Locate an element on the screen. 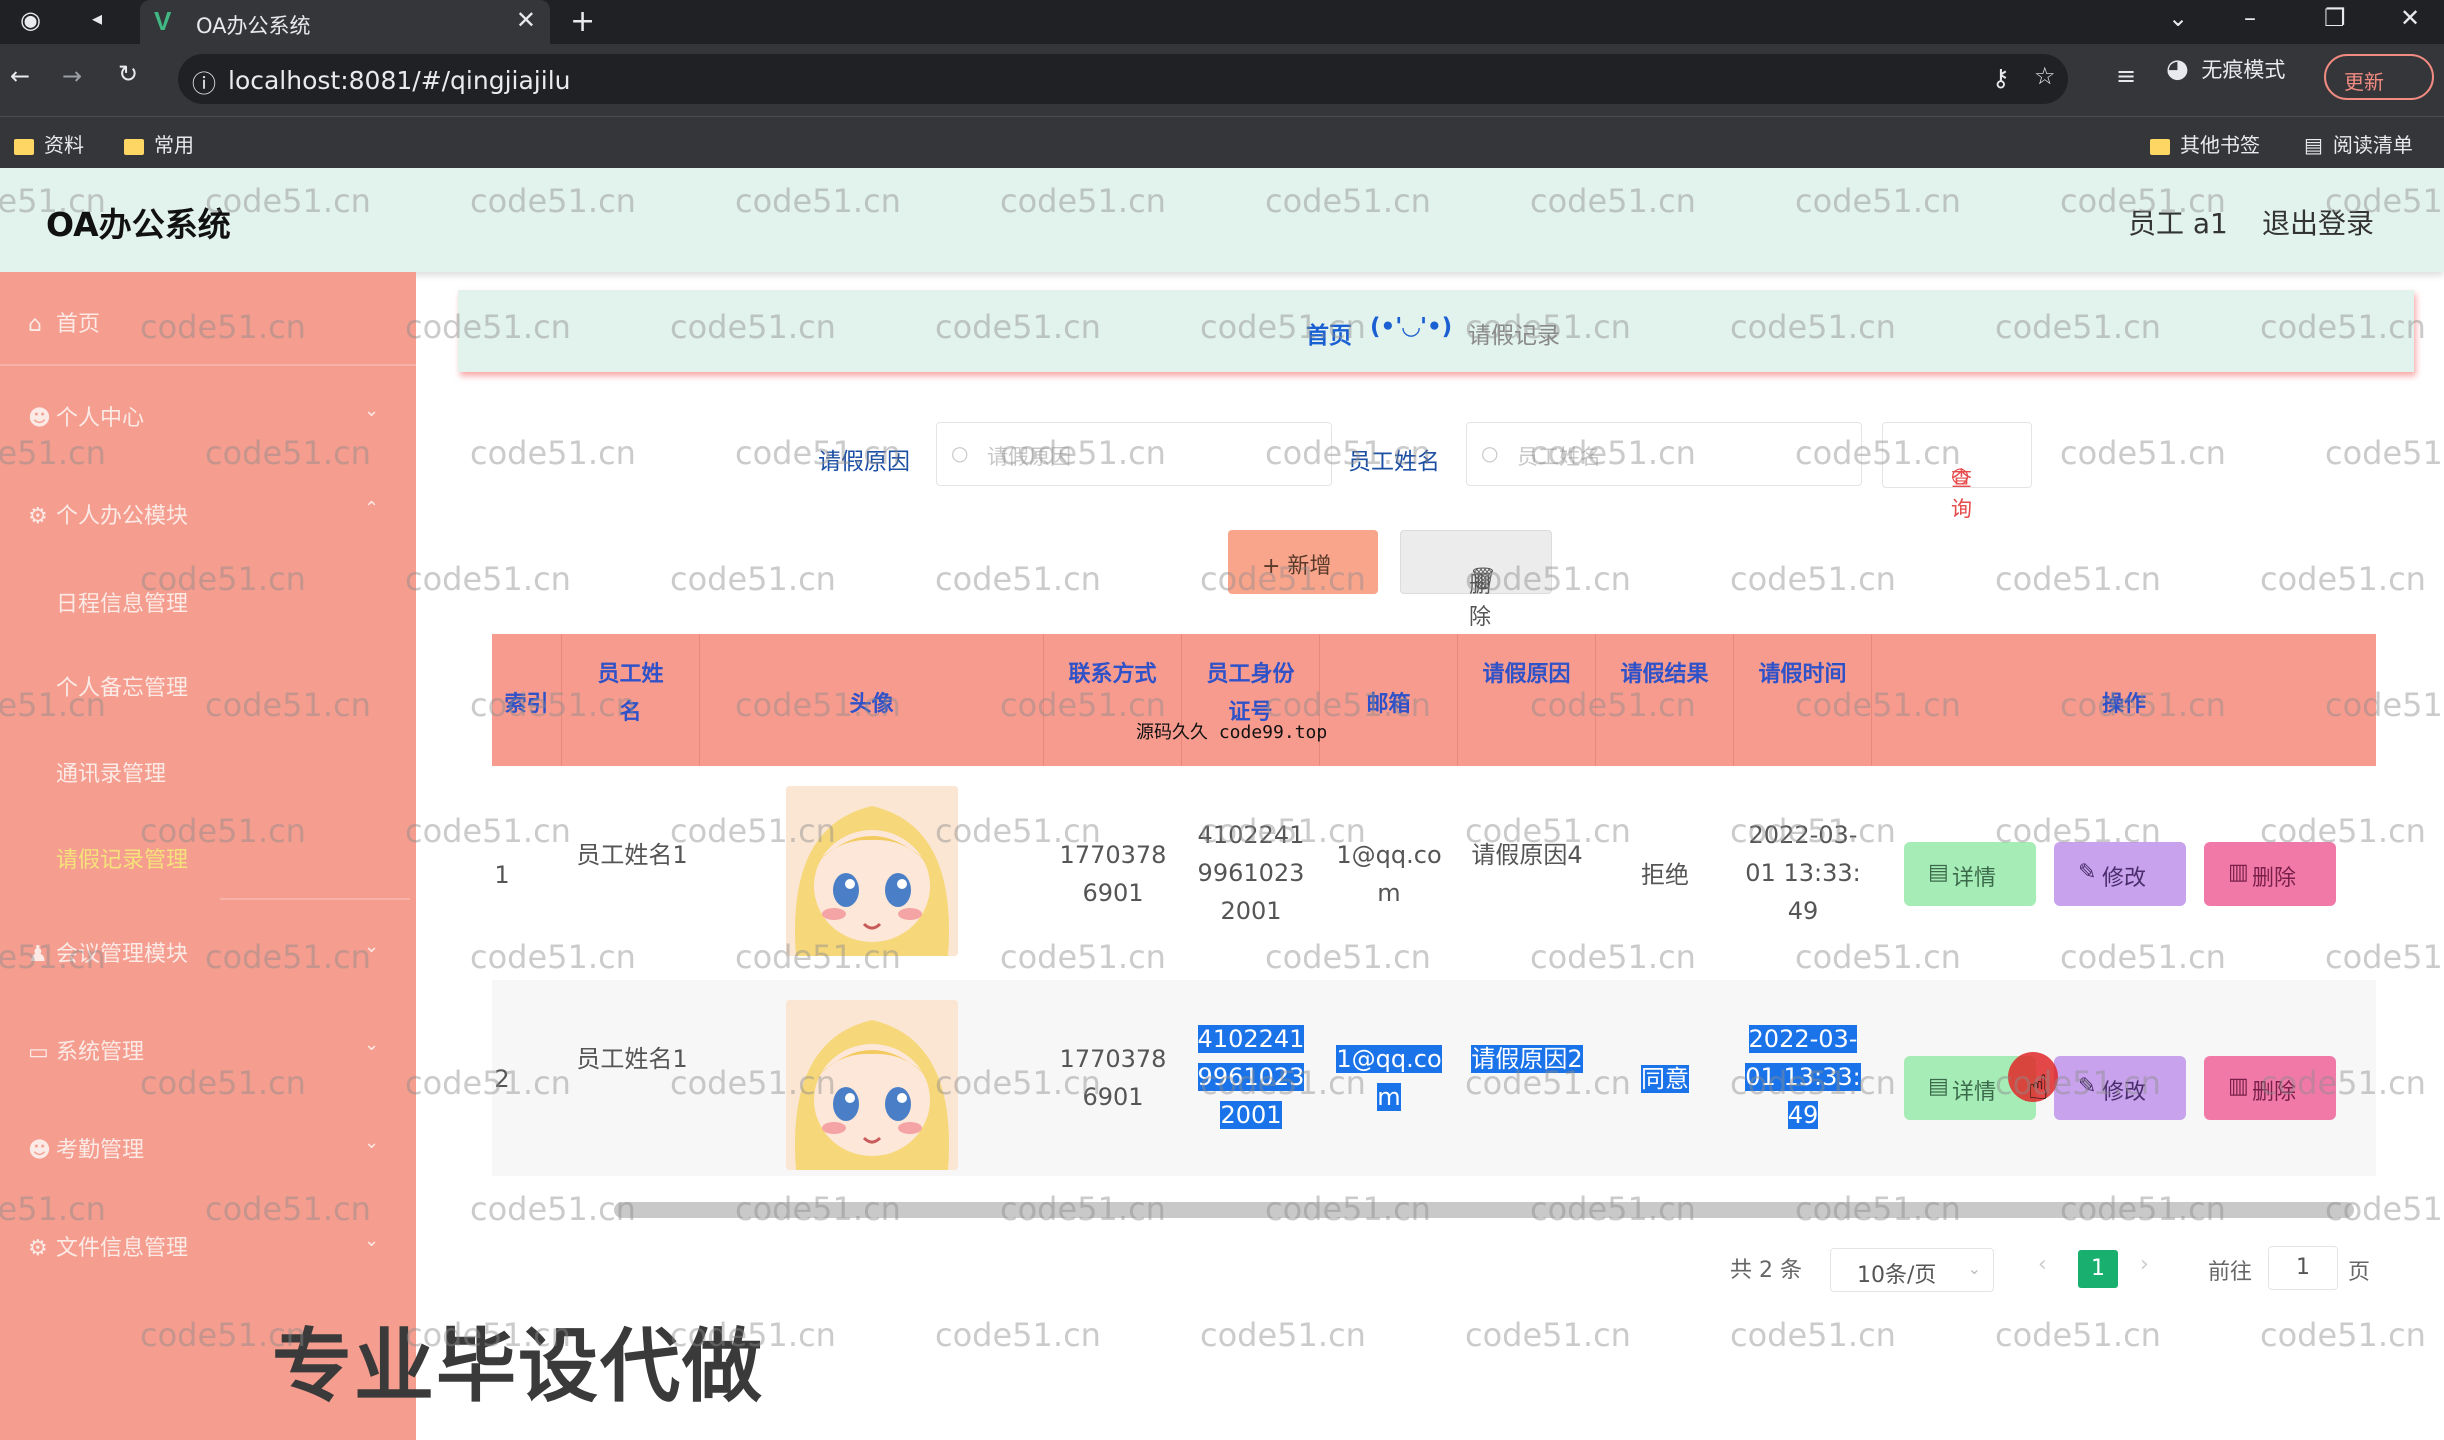  close-window-icon: ✕ is located at coordinates (2410, 18).